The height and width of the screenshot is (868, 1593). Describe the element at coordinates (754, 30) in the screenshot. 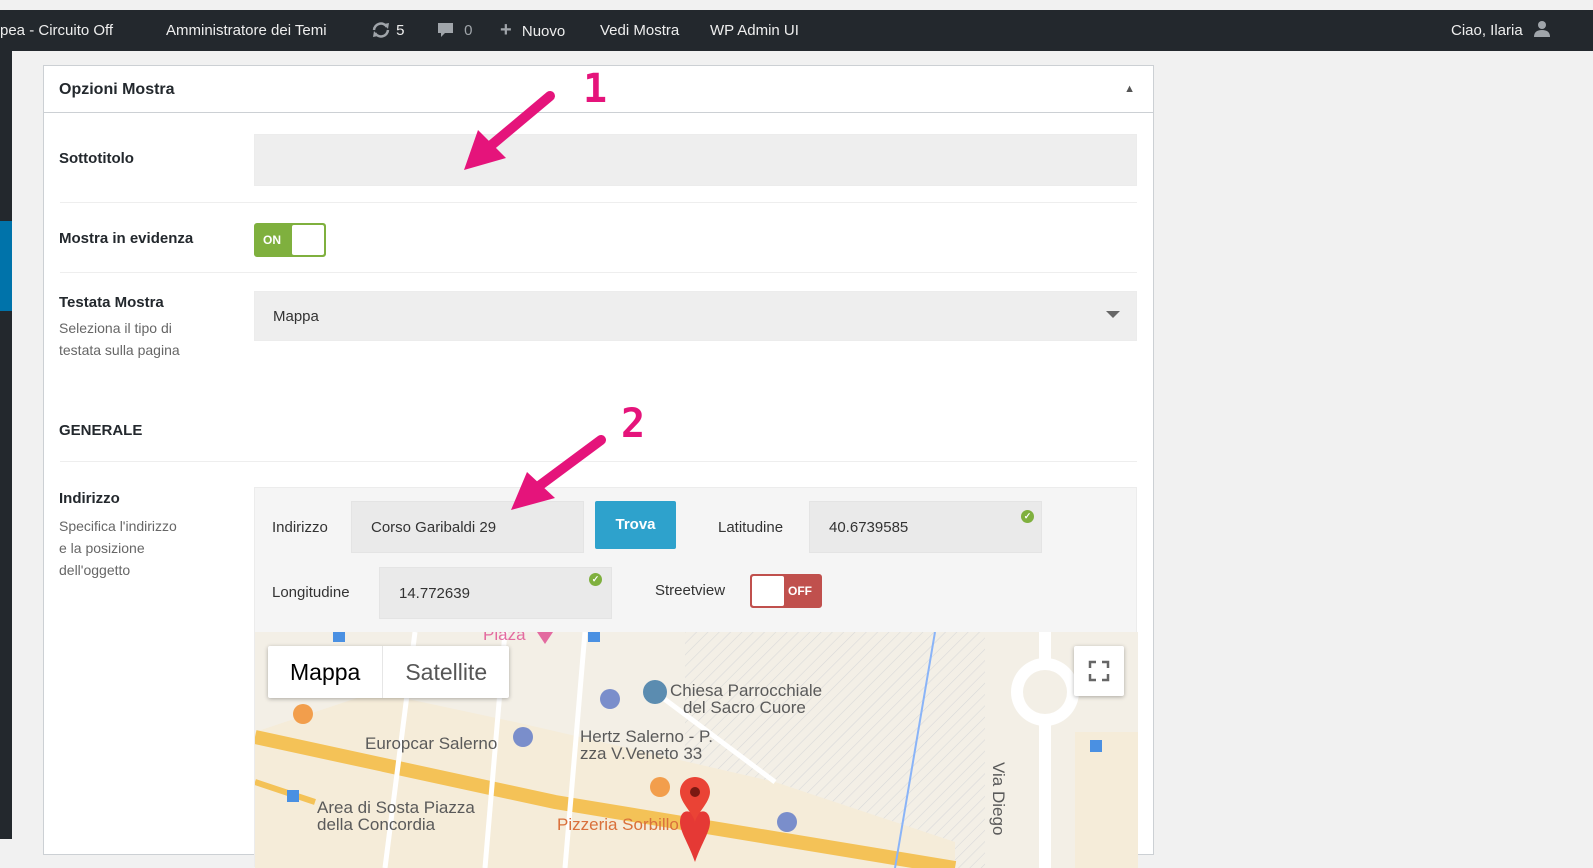

I see `admin-ui-link: WP Admin UI` at that location.